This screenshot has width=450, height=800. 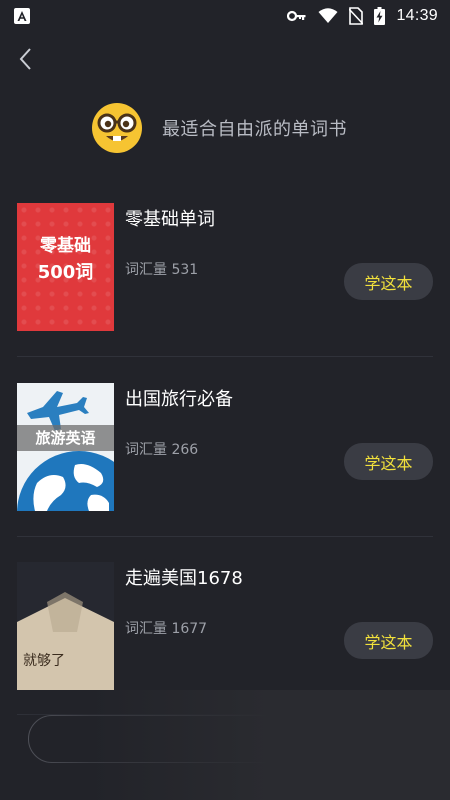 I want to click on nerd-face-emoji-icon, so click(x=117, y=128).